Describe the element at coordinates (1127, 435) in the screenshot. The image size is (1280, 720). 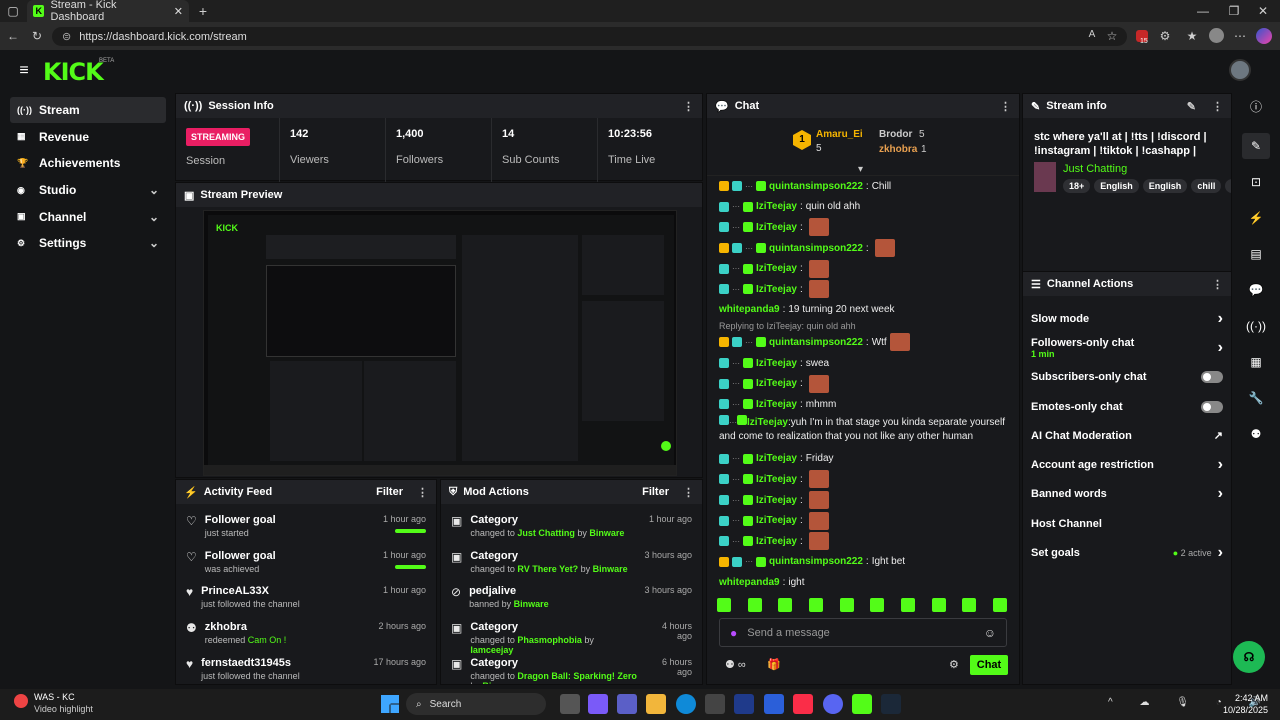
I see `channel-action-ai-chat-moderation: AI Chat Moderation ↗` at that location.